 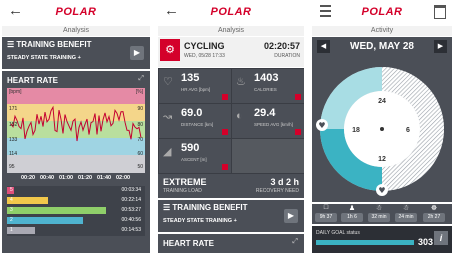 I want to click on metric-hr-avg: ♡ 135 HR AVG [bpm], so click(x=195, y=86).